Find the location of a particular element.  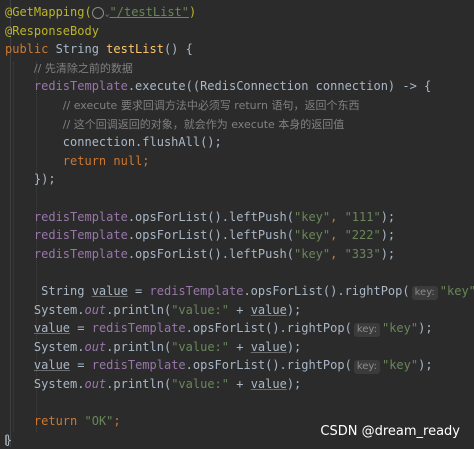

scroll-caret is located at coordinates (6, 440).